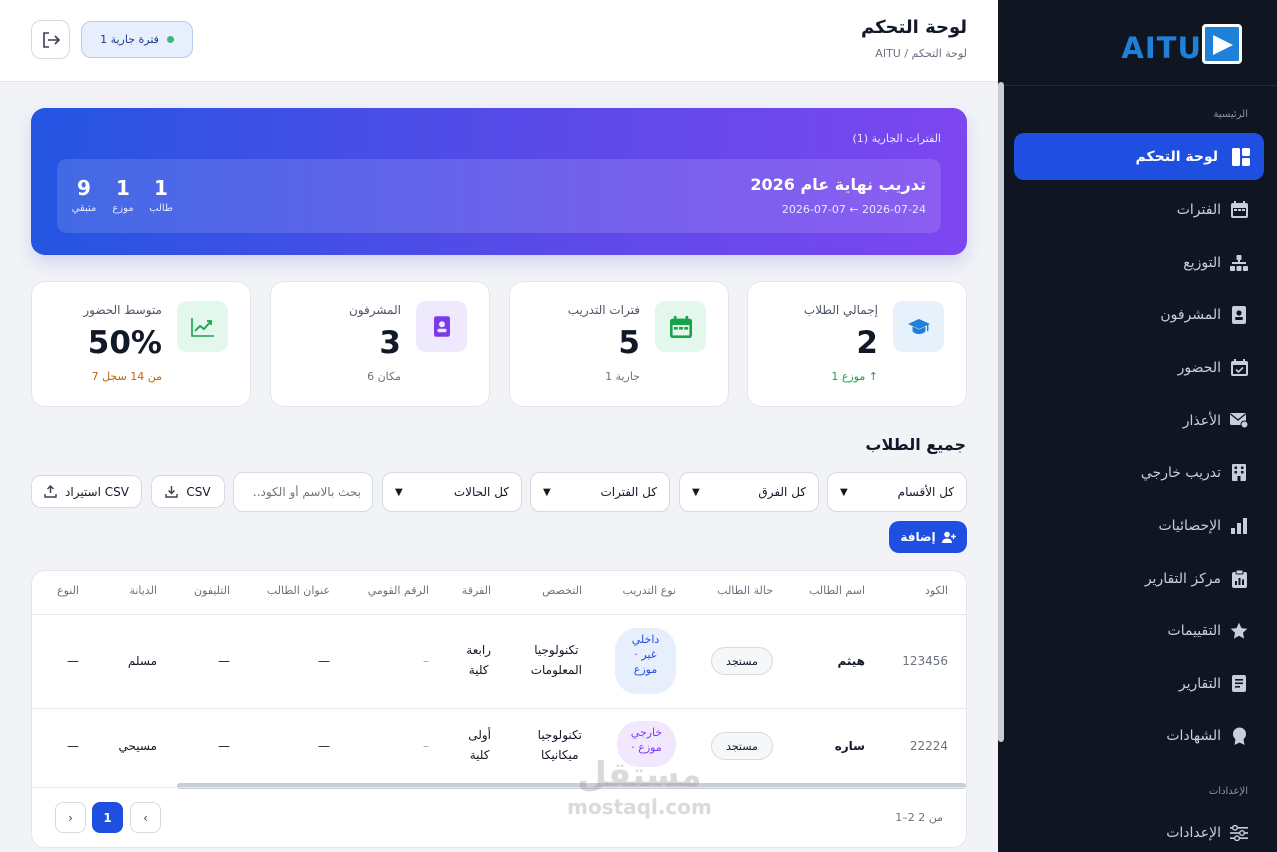 The image size is (1277, 852). What do you see at coordinates (849, 746) in the screenshot?
I see `cell-name: ساره` at bounding box center [849, 746].